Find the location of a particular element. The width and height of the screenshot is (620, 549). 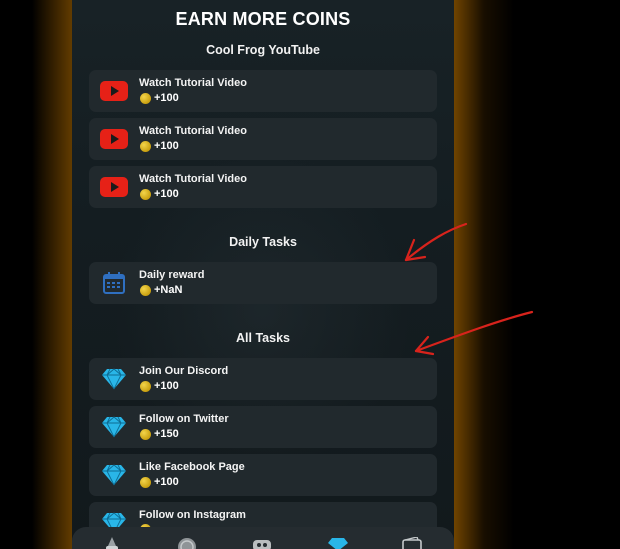

annotation-arrows is located at coordinates (469, 289).